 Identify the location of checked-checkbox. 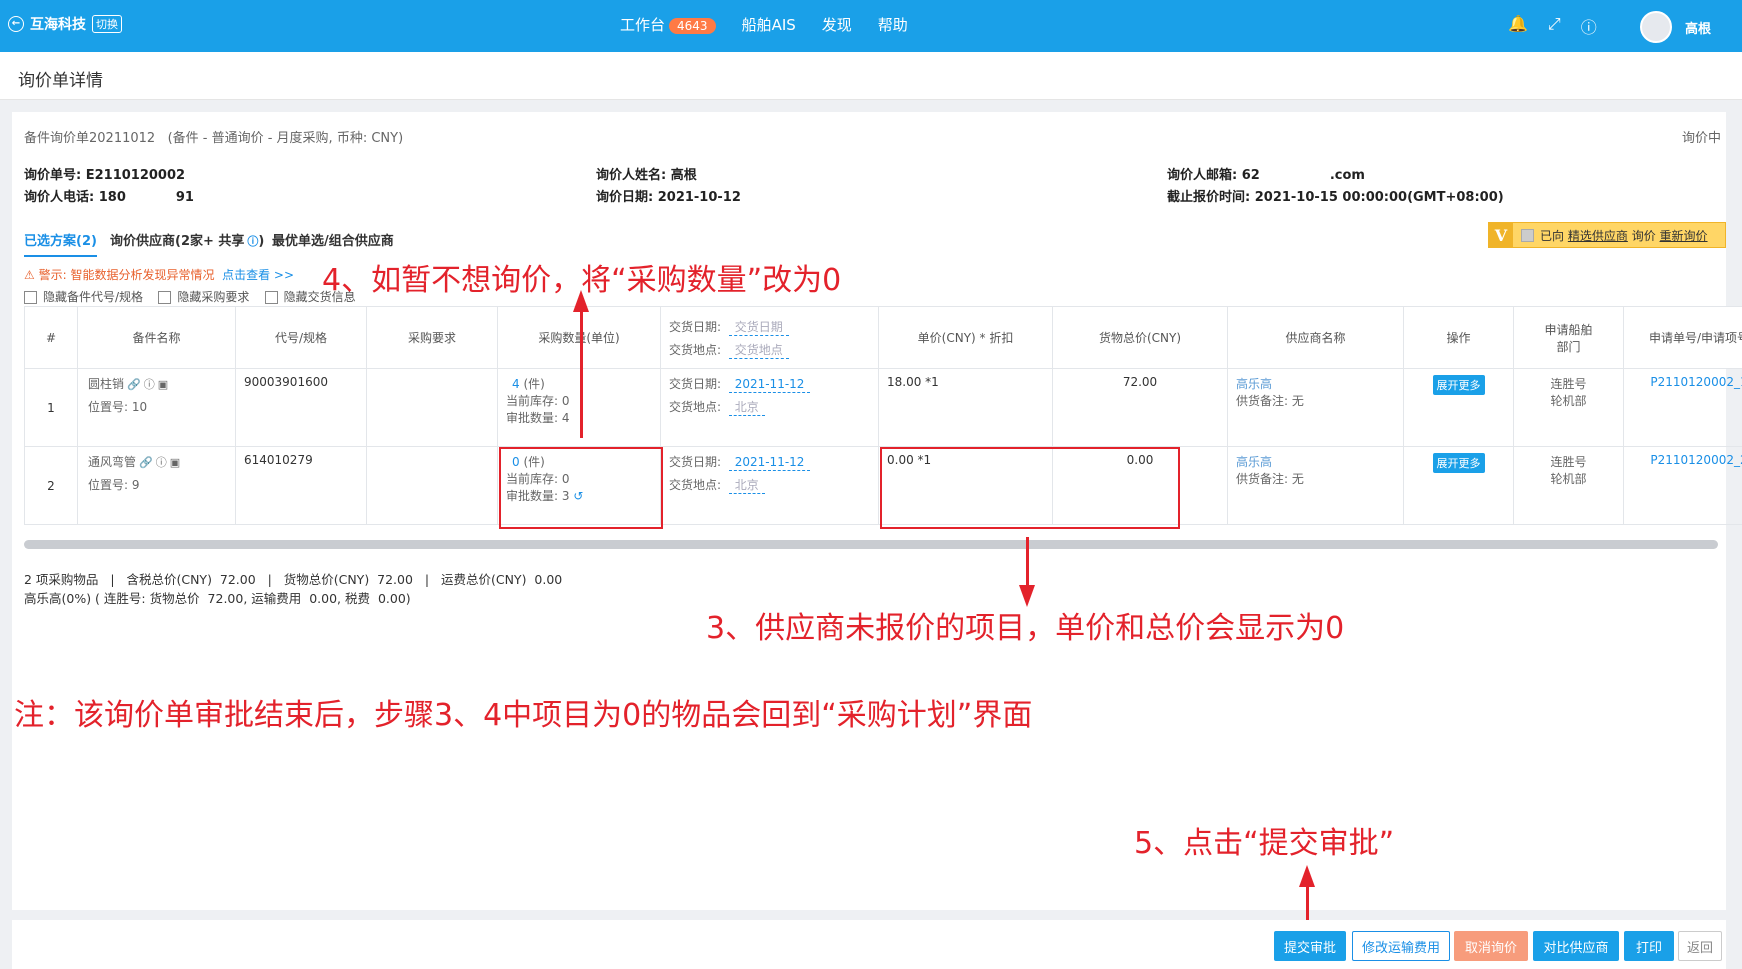
(1527, 235).